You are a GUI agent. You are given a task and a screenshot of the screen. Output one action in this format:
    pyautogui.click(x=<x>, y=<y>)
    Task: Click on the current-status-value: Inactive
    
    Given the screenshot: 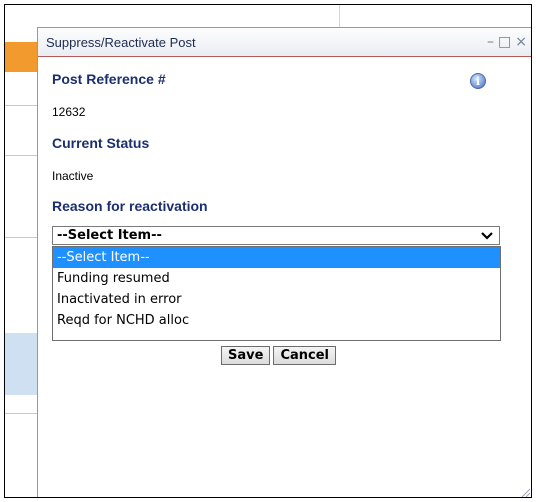 What is the action you would take?
    pyautogui.click(x=73, y=176)
    